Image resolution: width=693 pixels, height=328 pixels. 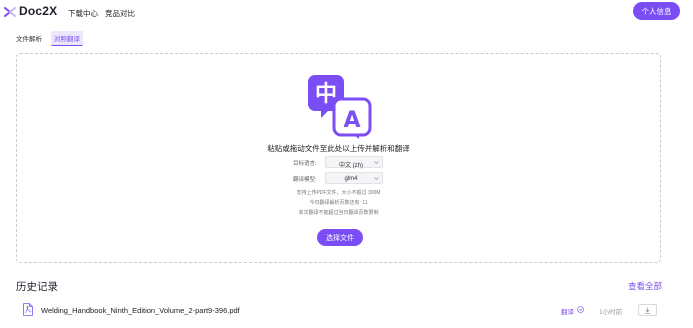 I want to click on translation-model-row: 翻译模型: glm4, so click(x=342, y=178).